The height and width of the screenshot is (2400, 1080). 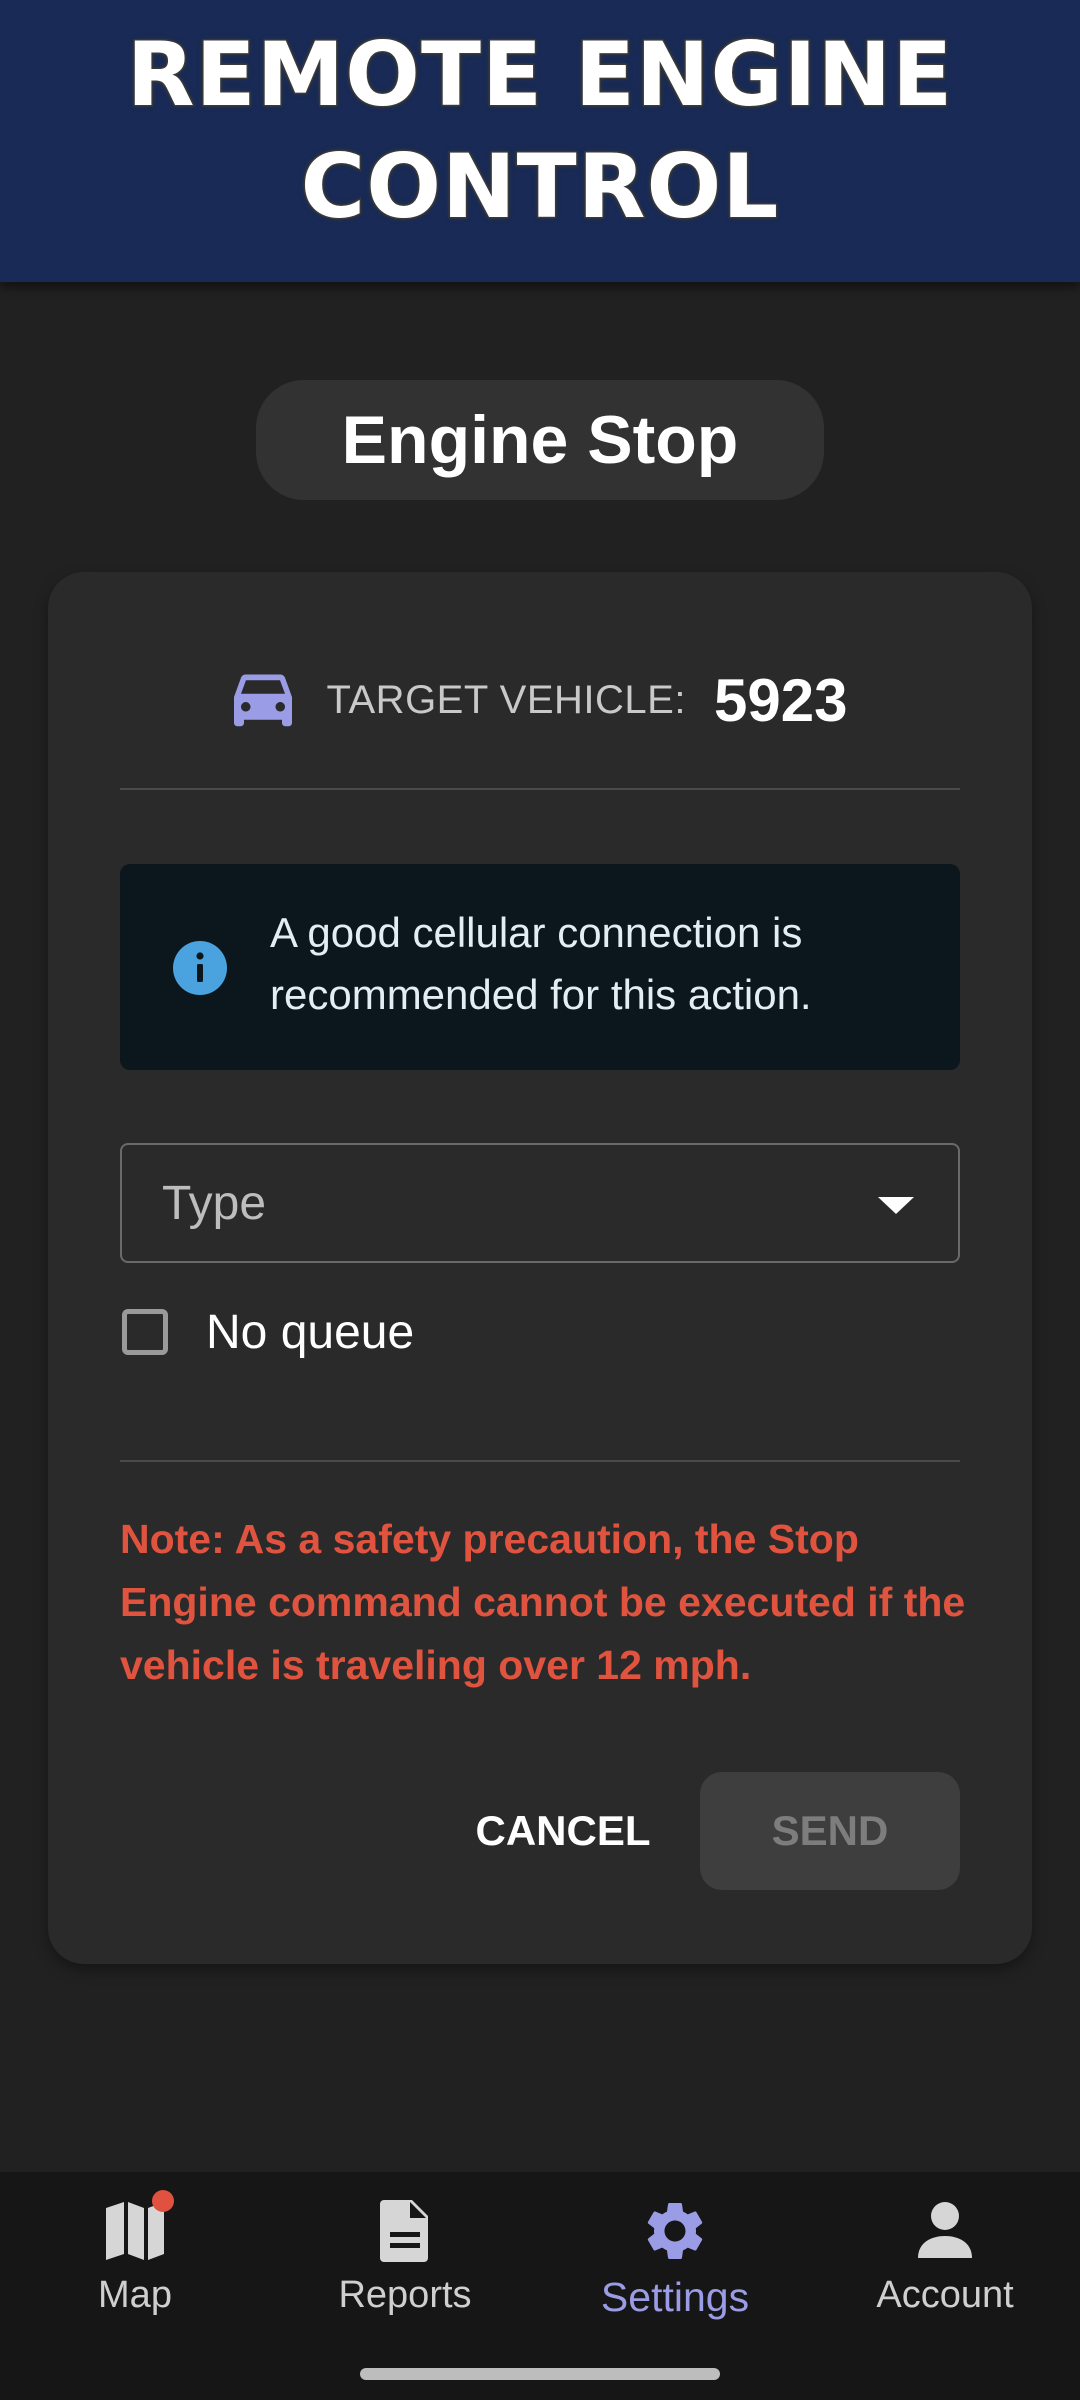 What do you see at coordinates (200, 968) in the screenshot?
I see `info-icon` at bounding box center [200, 968].